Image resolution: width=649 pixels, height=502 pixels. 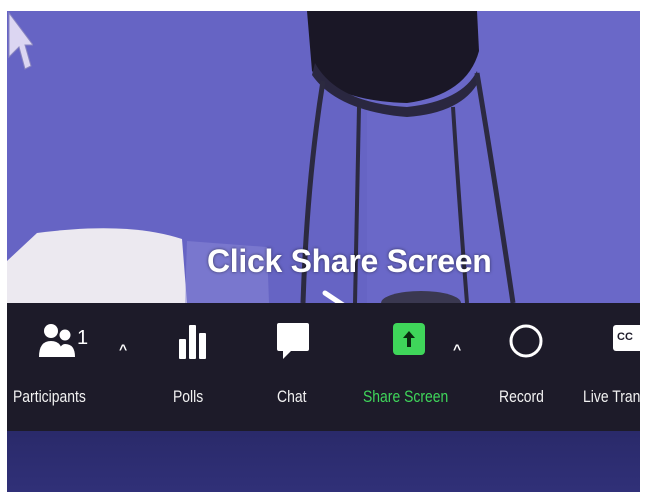 I want to click on live-transcript-button: CC Live Trans, so click(x=609, y=367).